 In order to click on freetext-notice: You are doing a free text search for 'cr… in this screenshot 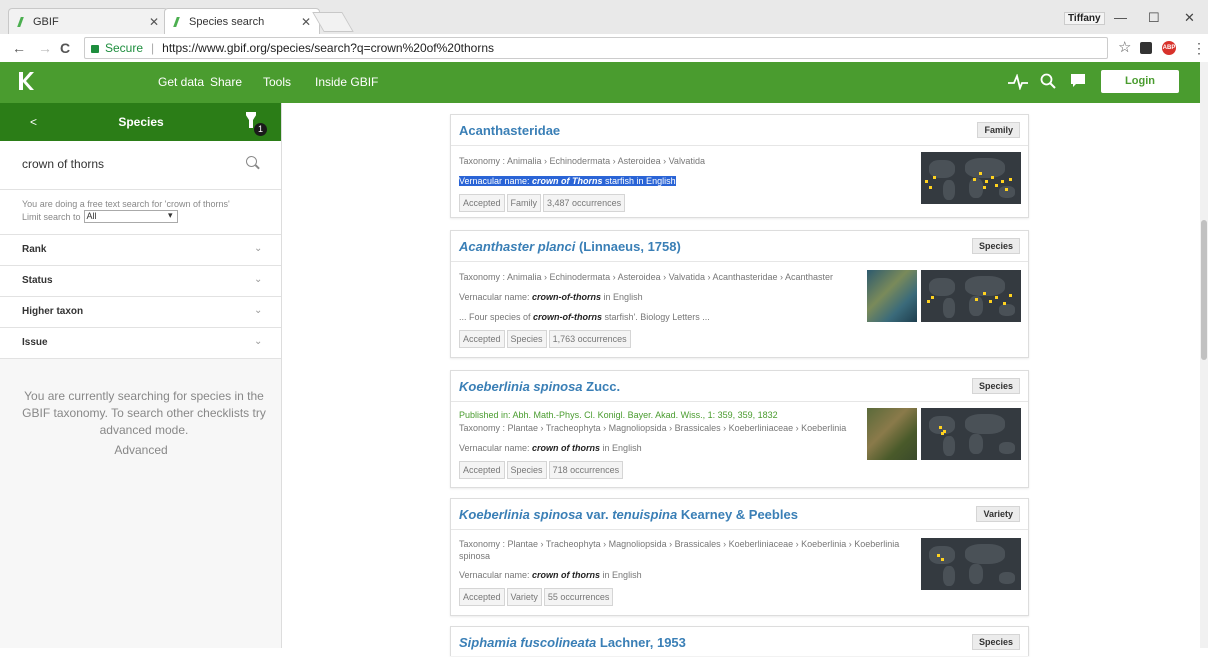, I will do `click(140, 212)`.